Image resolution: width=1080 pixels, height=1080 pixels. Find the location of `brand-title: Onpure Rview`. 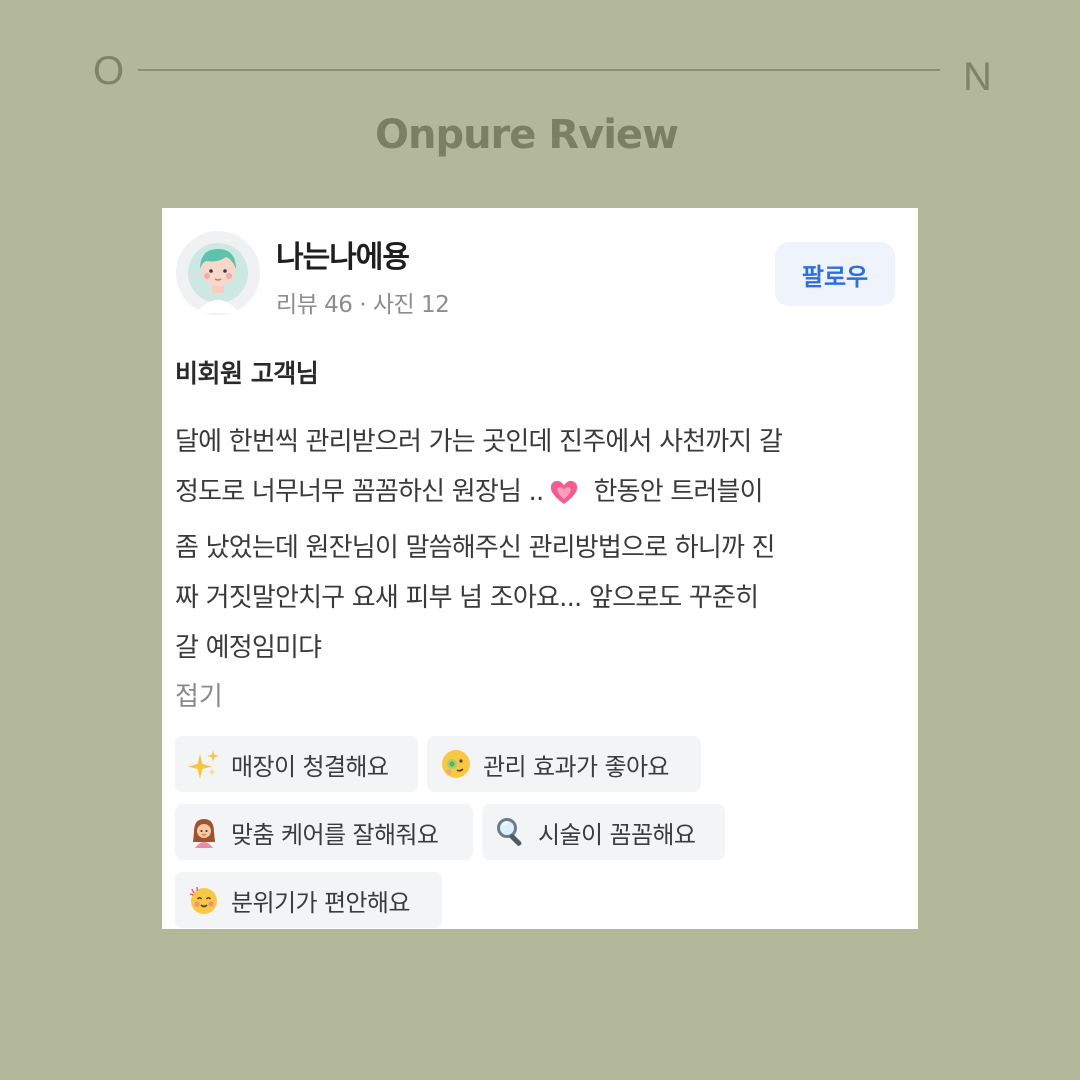

brand-title: Onpure Rview is located at coordinates (526, 135).